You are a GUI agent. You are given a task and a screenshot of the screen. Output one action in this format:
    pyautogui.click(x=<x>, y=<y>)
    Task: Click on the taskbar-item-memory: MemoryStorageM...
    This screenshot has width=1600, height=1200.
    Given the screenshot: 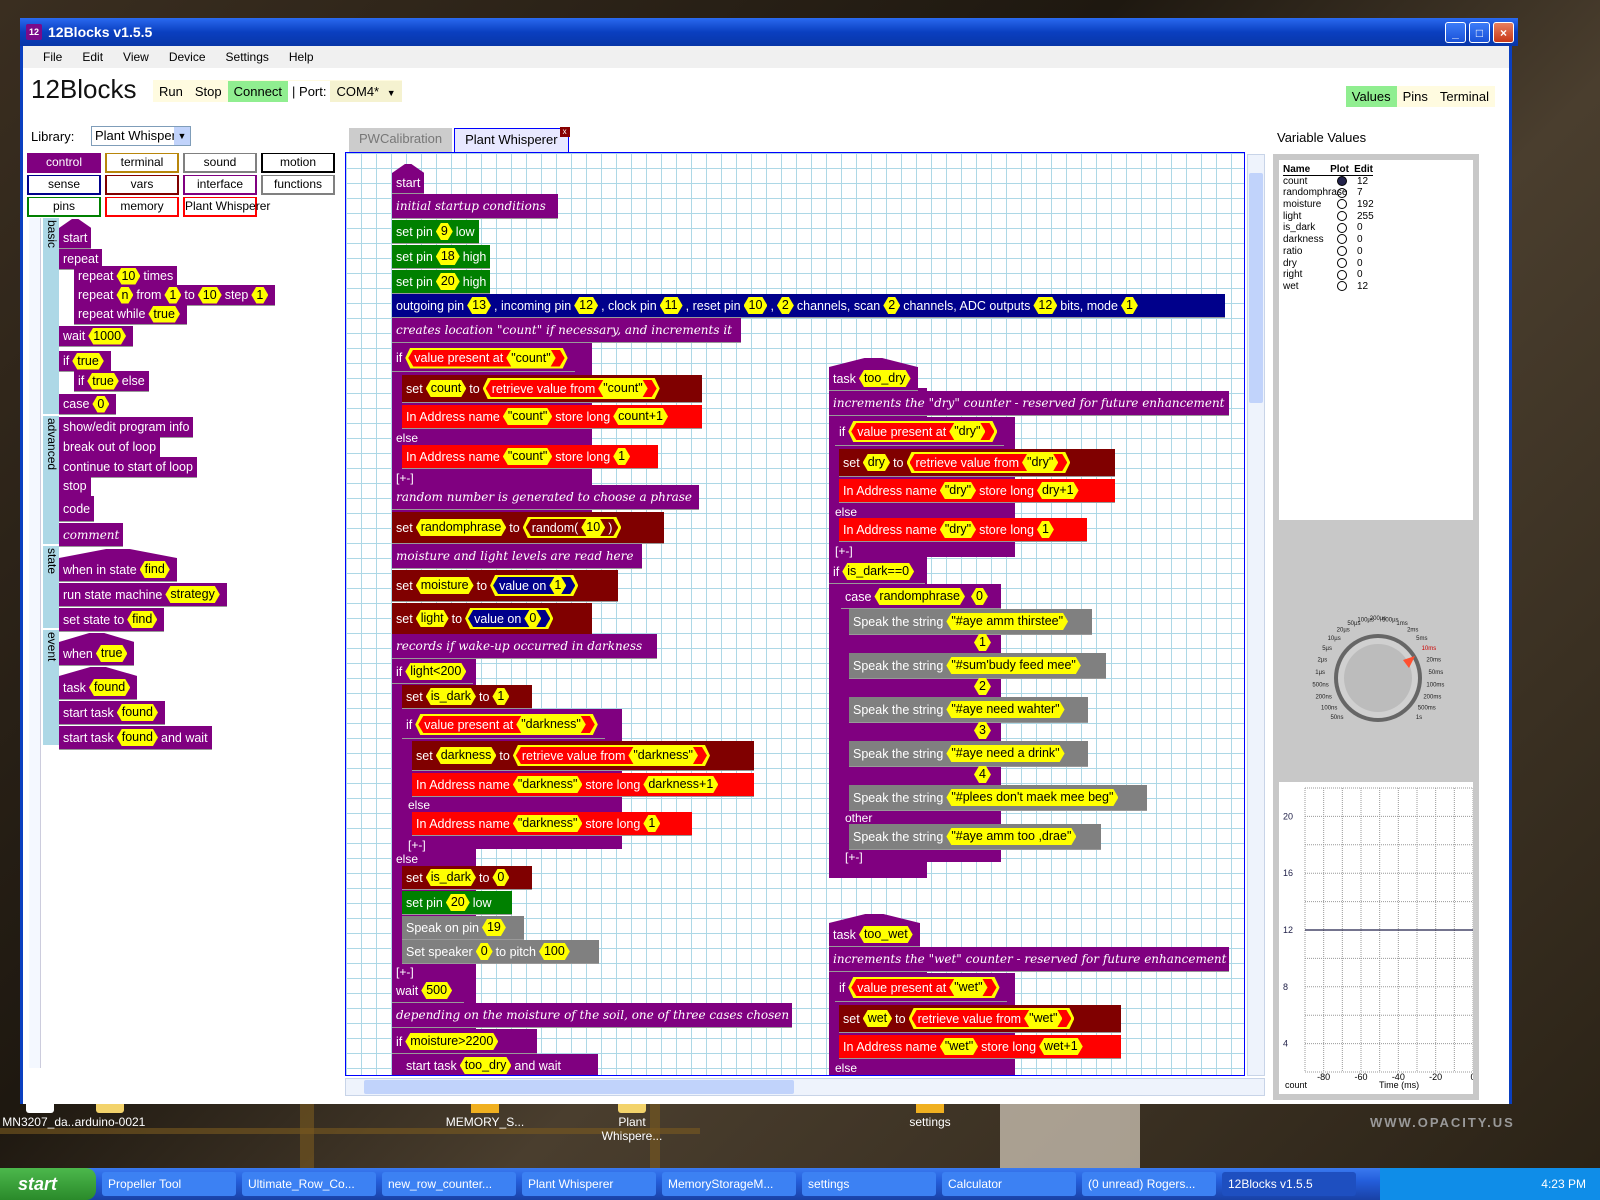 What is the action you would take?
    pyautogui.click(x=729, y=1184)
    